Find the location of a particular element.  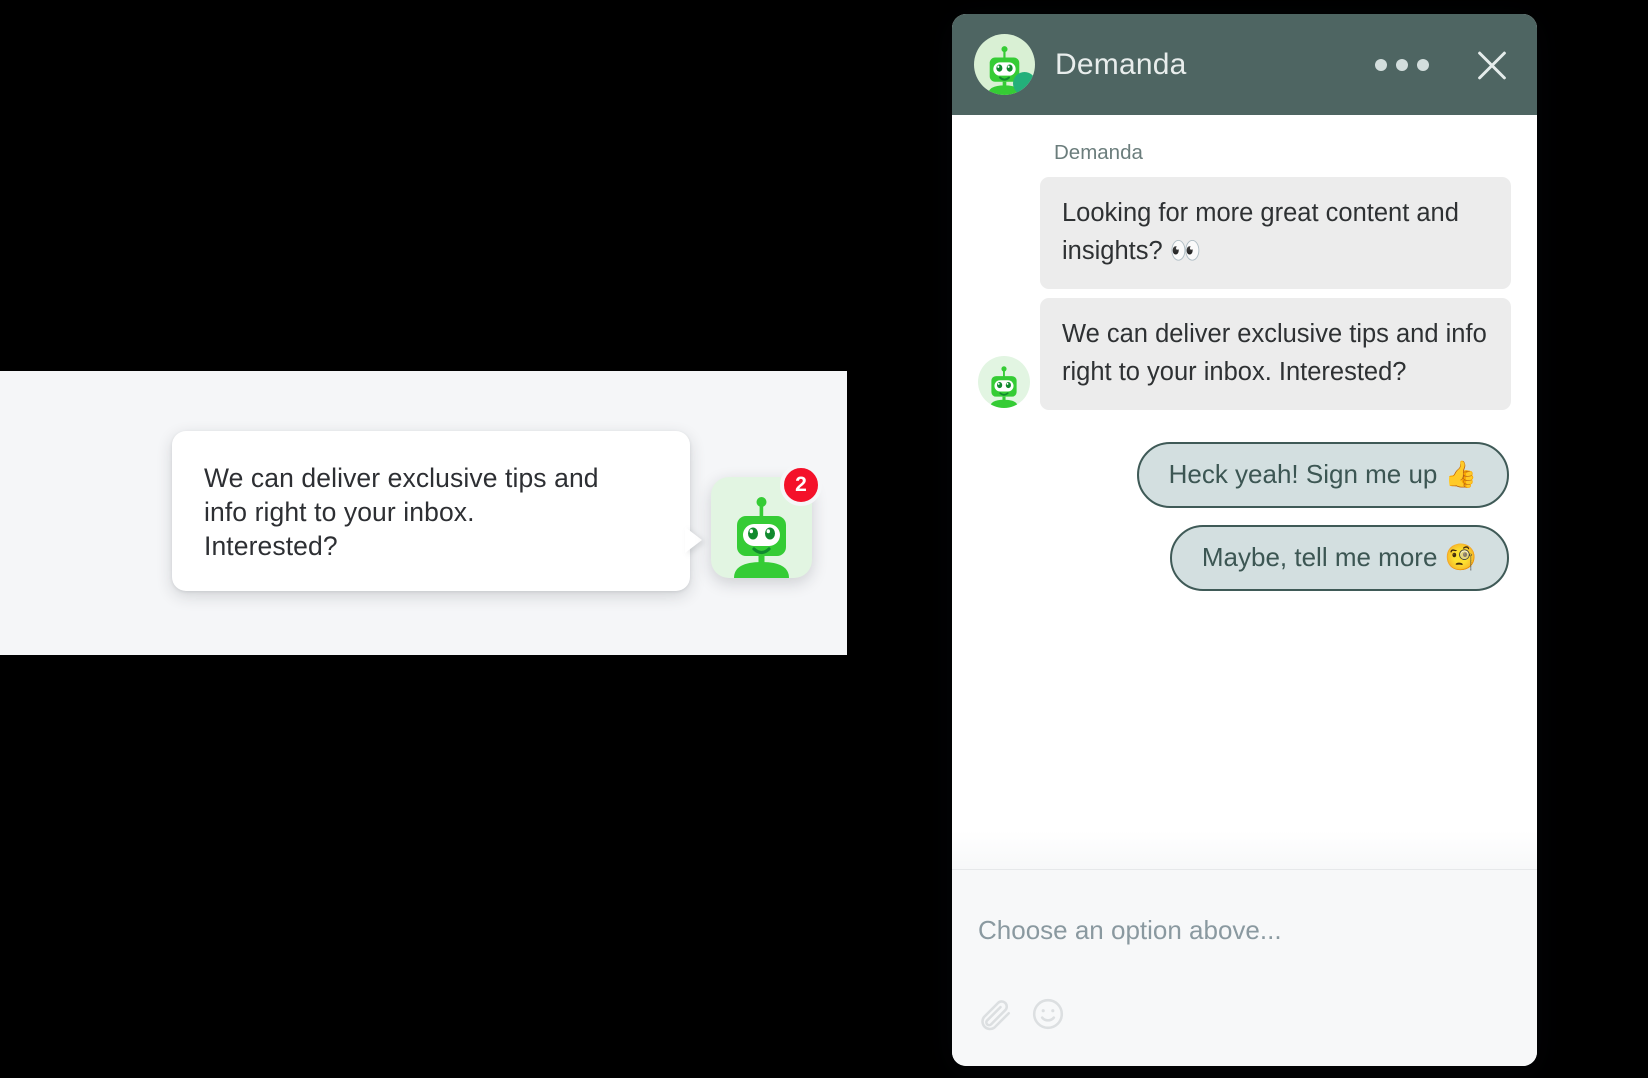

unread-count-value: 2 is located at coordinates (801, 484).